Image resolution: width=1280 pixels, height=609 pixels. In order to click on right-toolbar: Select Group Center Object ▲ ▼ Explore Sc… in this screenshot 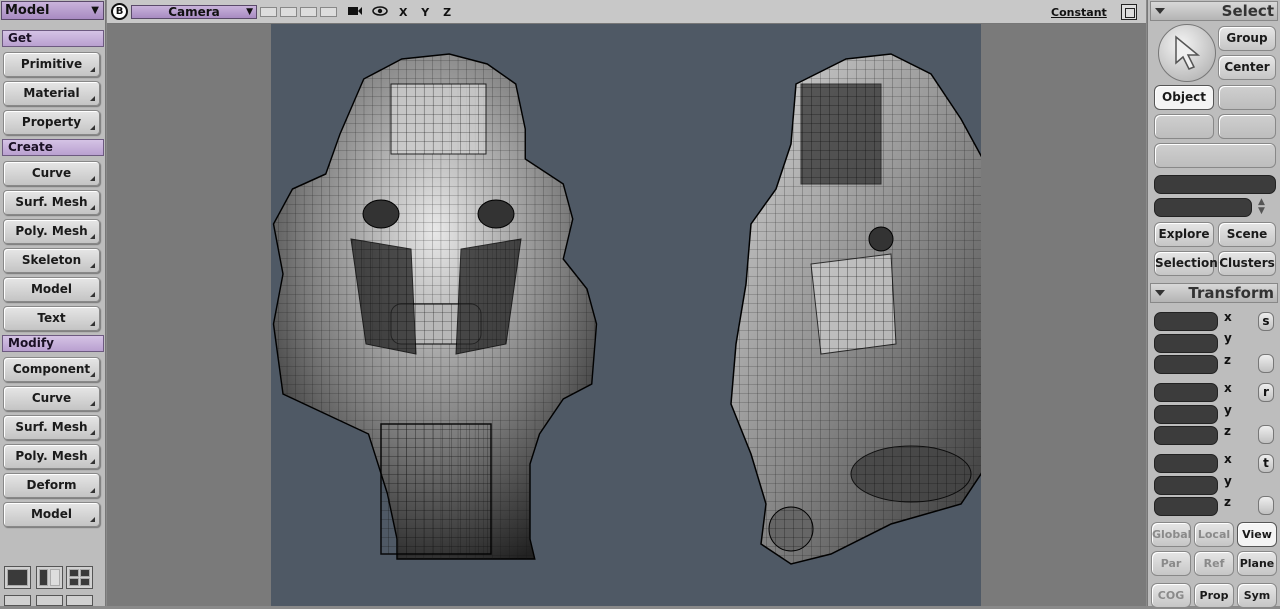, I will do `click(1213, 304)`.